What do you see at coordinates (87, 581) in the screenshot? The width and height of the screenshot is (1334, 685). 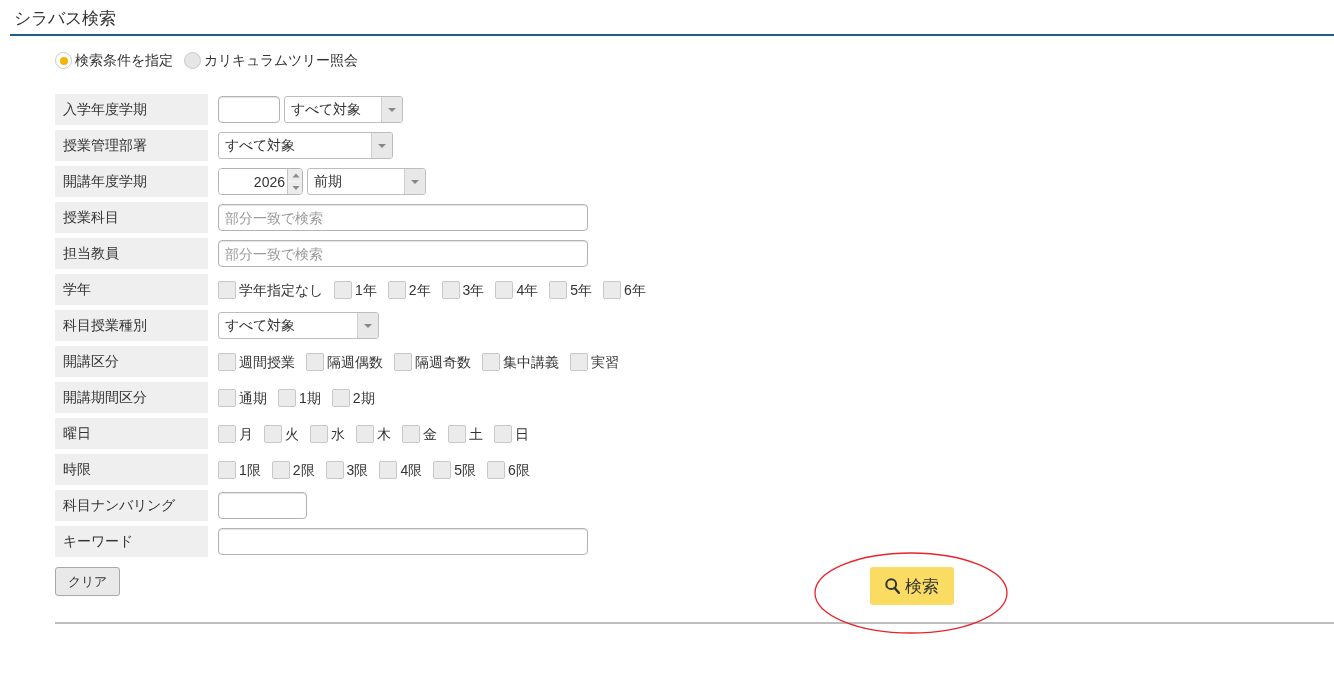 I see `clear-button: クリア` at bounding box center [87, 581].